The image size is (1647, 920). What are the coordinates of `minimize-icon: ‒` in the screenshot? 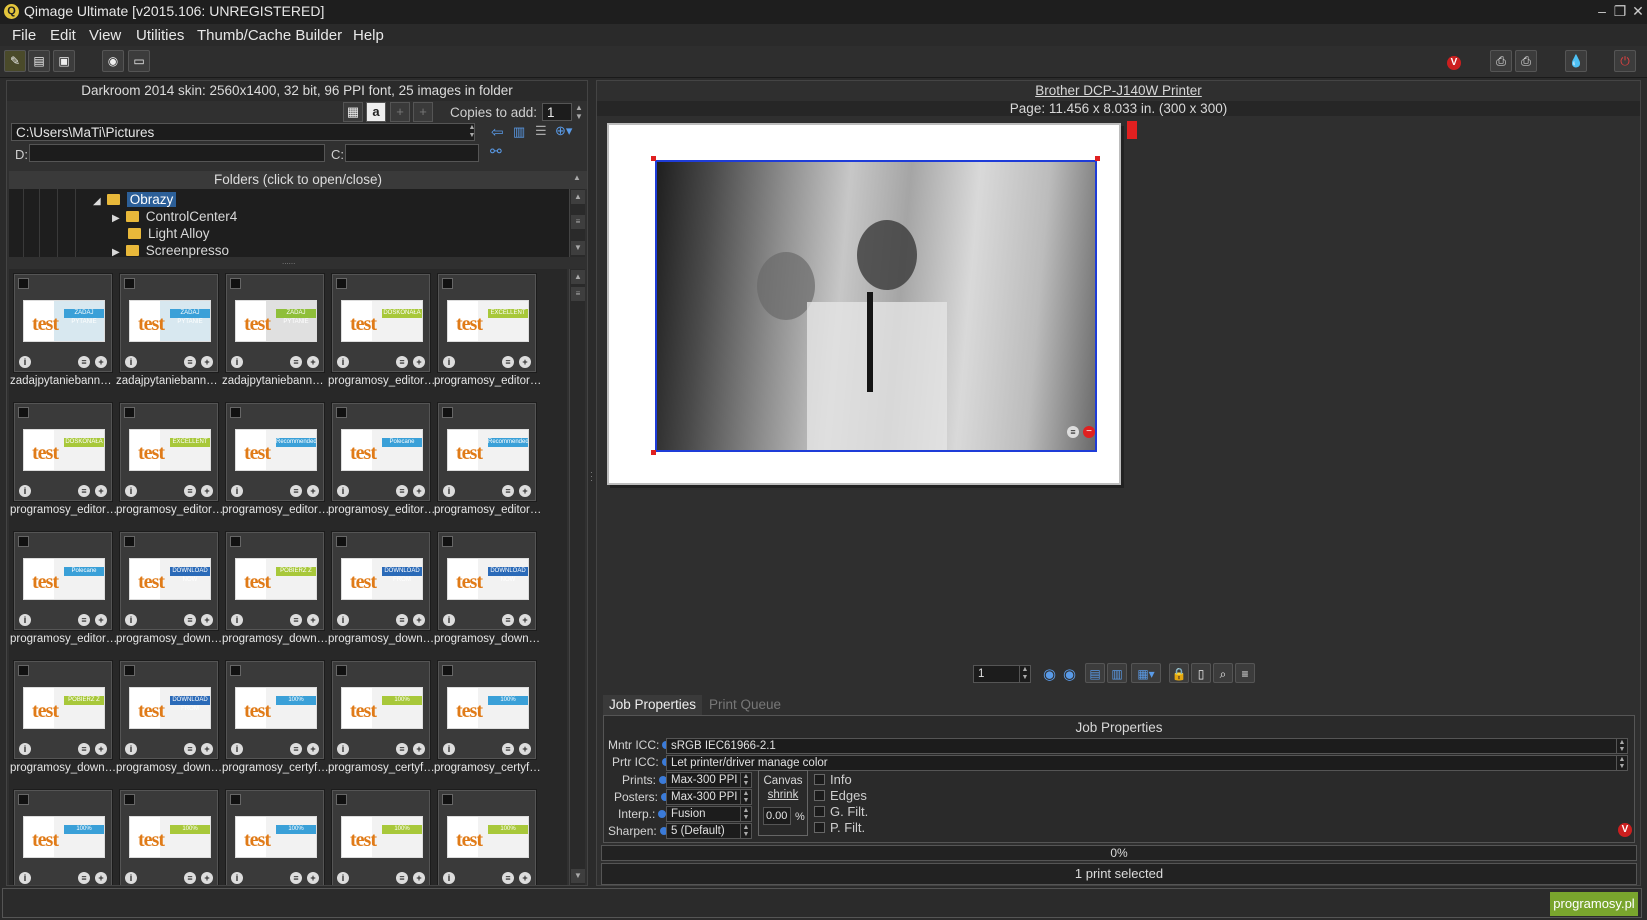 It's located at (1602, 11).